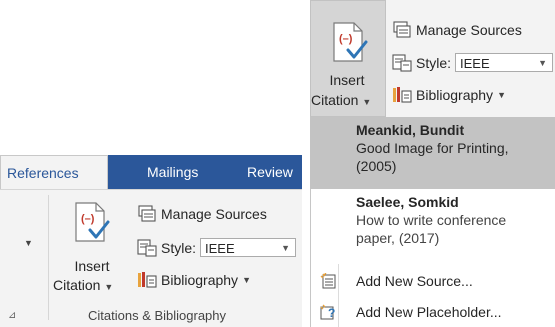  I want to click on manage-sources-label: Manage Sources, so click(214, 214).